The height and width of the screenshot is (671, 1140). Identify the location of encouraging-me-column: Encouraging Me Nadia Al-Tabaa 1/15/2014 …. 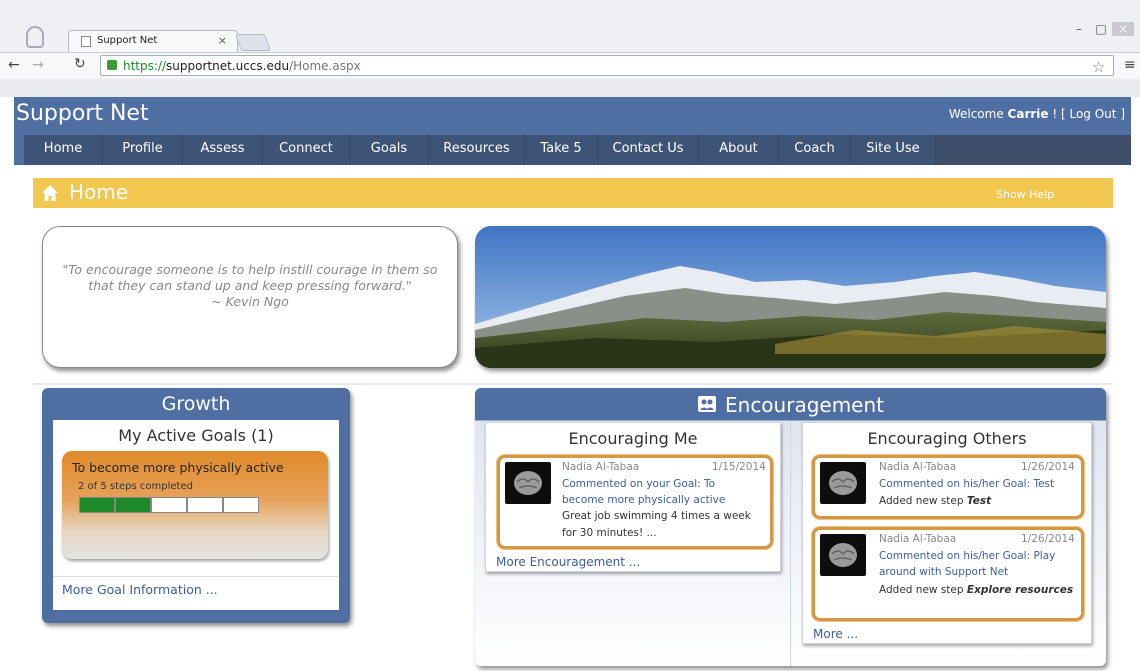
(633, 497).